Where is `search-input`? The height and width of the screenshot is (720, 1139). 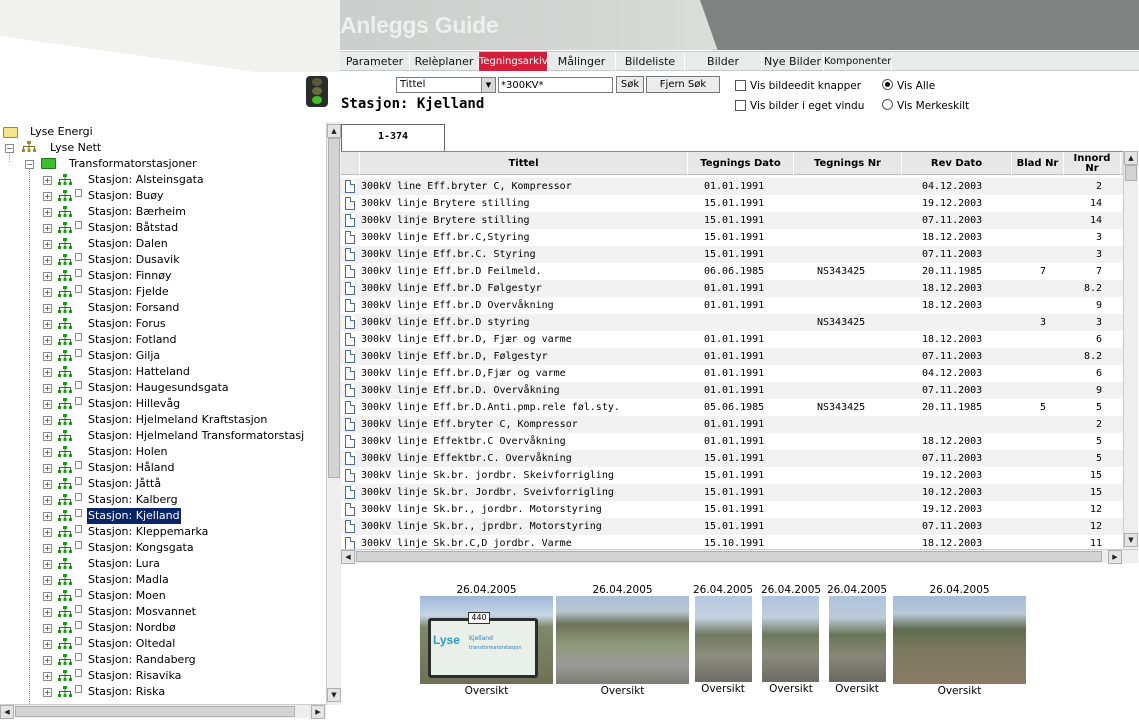
search-input is located at coordinates (555, 85).